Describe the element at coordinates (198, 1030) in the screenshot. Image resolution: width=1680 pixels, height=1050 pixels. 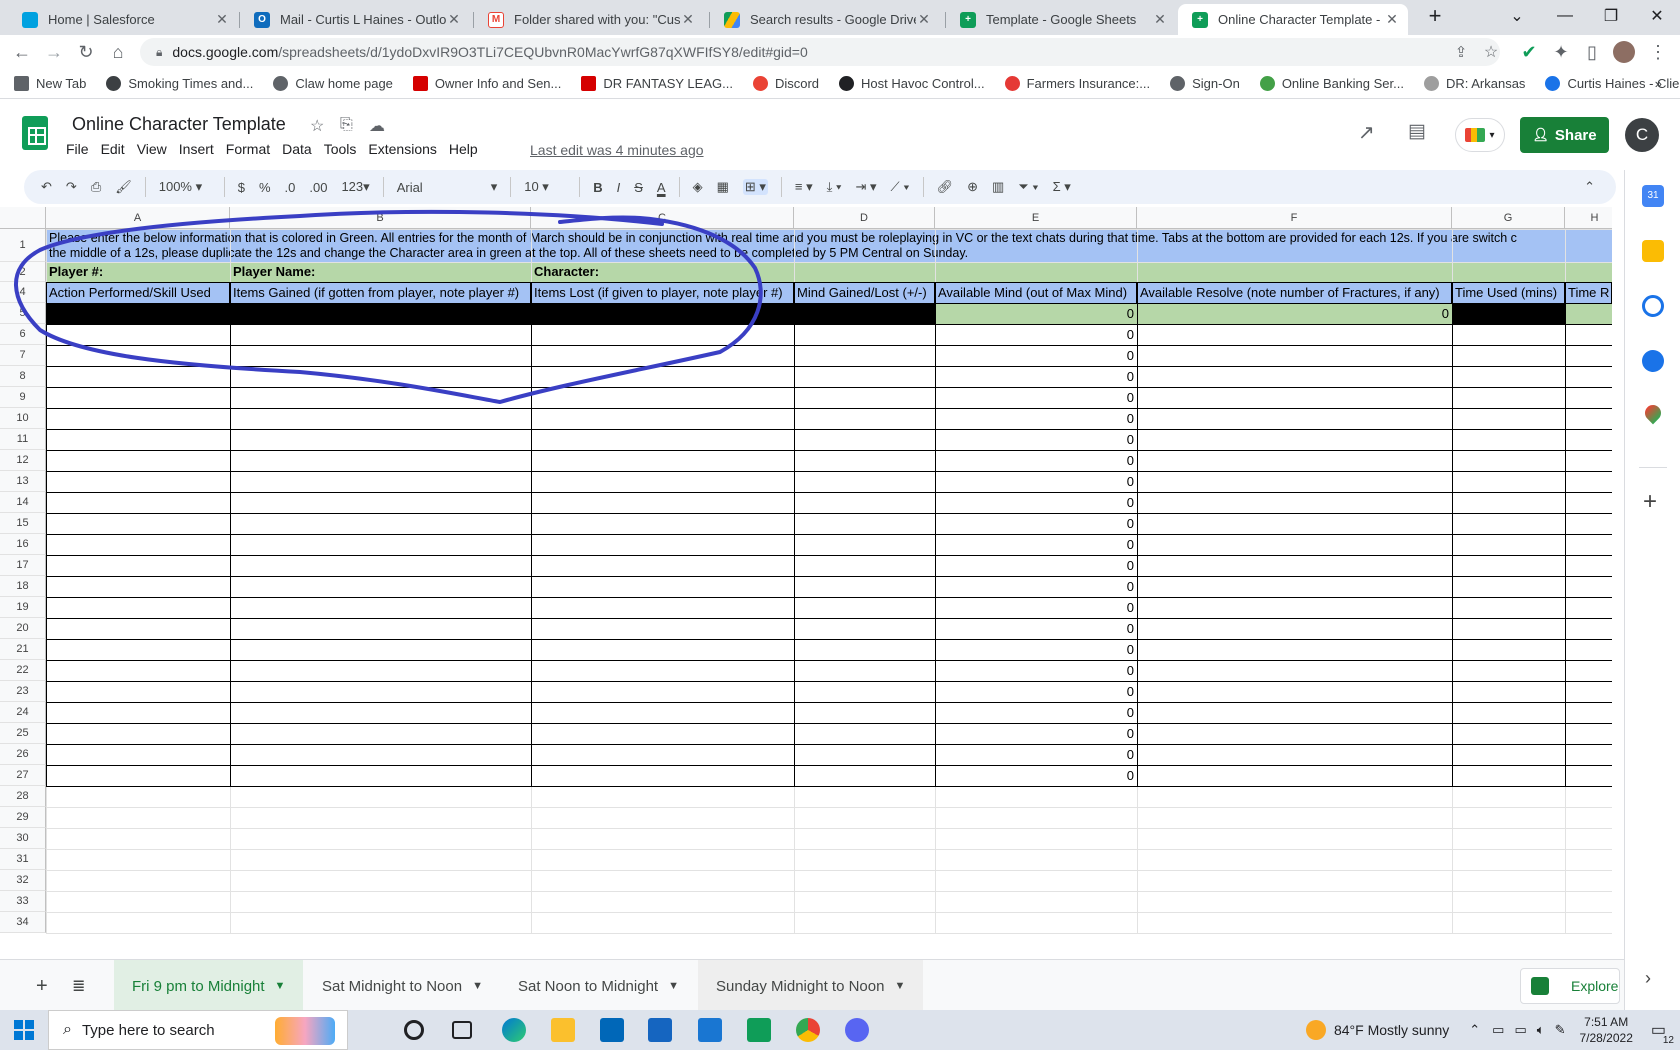
I see `taskbar-search: ⌕ Type here to search` at that location.